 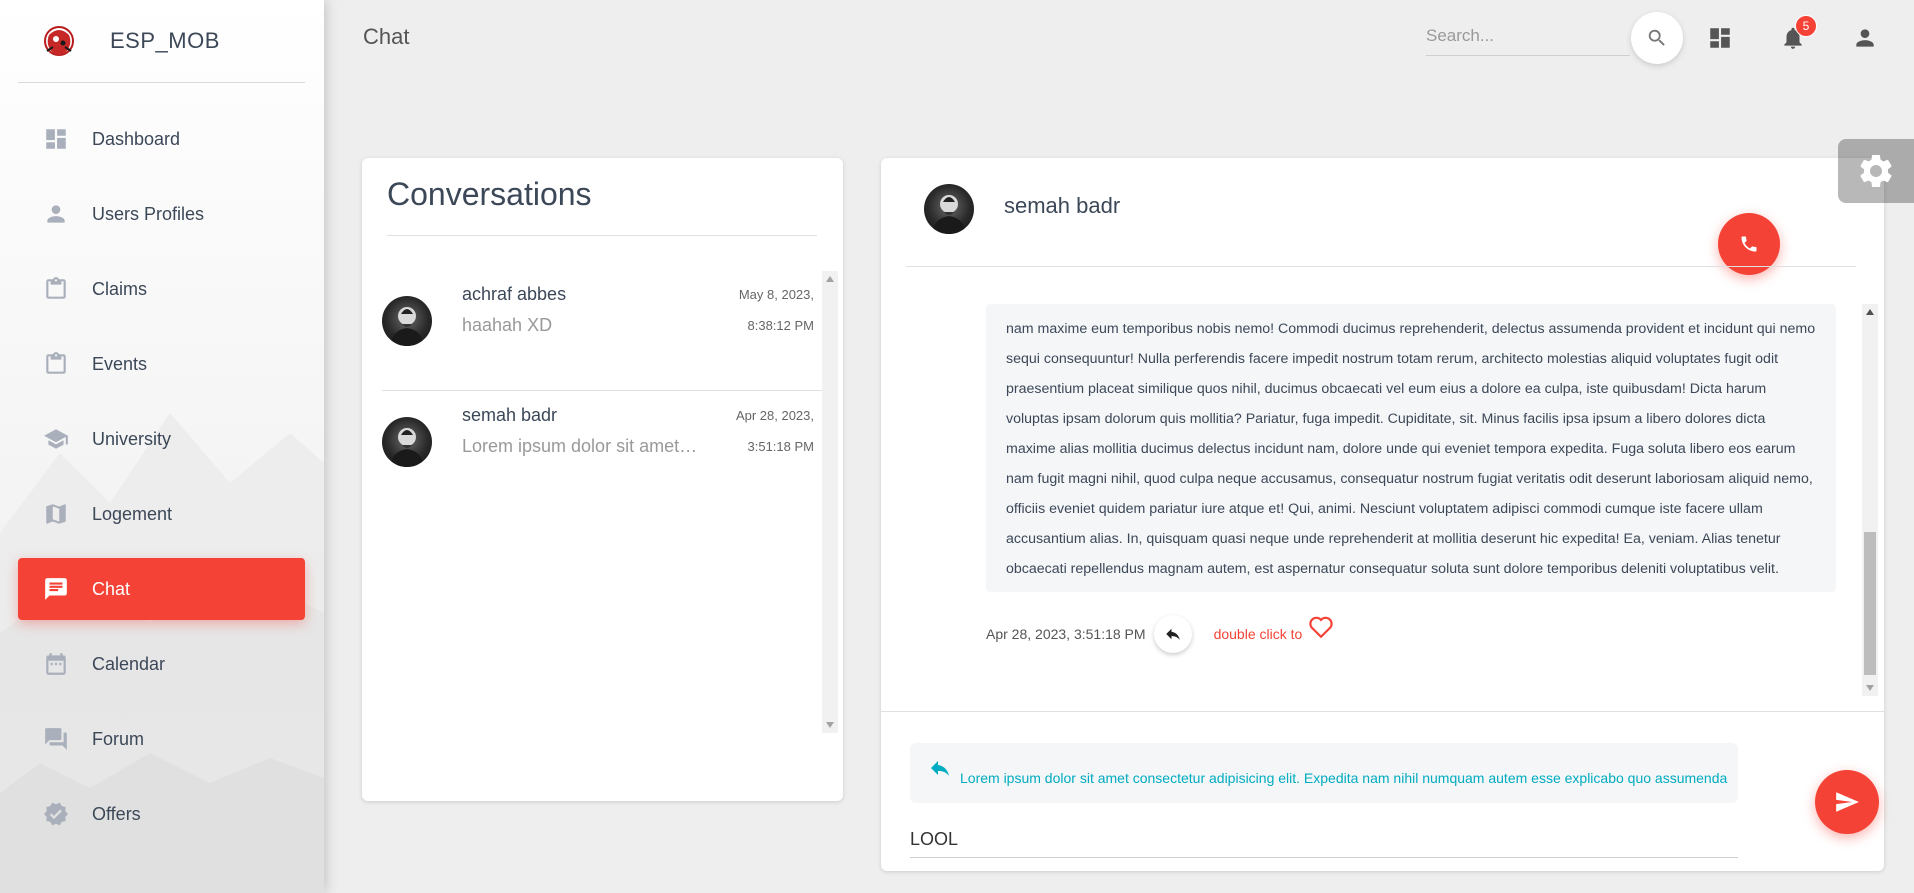 I want to click on conversation-date: Apr 28, 2023,, so click(x=774, y=415).